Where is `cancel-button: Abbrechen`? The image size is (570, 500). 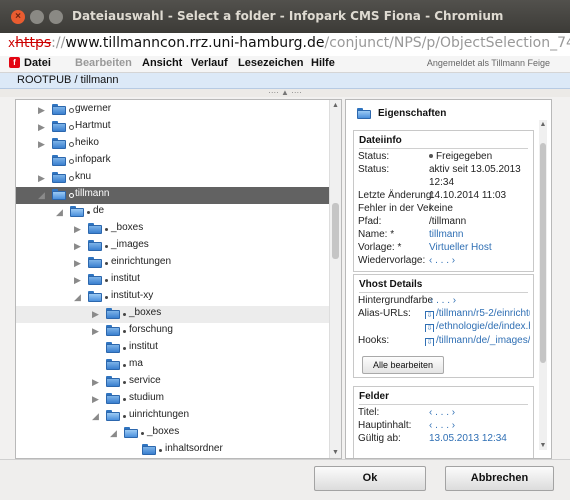 cancel-button: Abbrechen is located at coordinates (499, 478).